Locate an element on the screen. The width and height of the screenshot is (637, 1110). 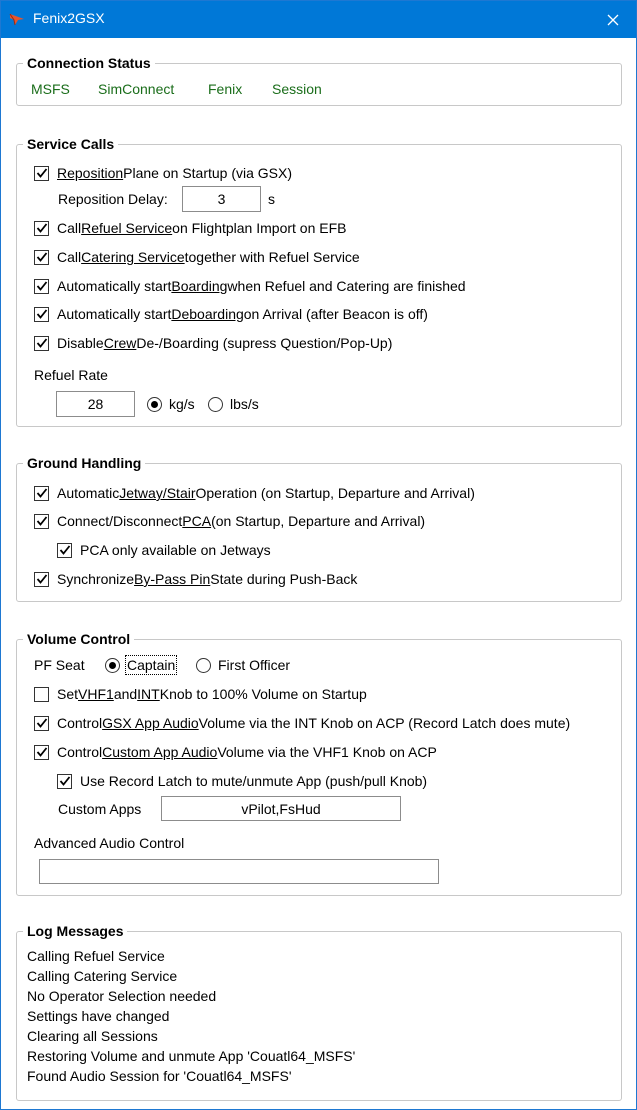
connection-status-legend: Connection Status is located at coordinates (89, 63).